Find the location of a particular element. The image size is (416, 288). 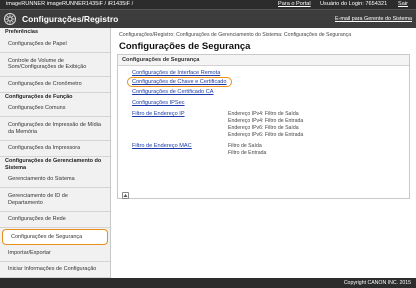

mac-filter-details: Filtro de Saída Filtro de Entrada is located at coordinates (247, 150).